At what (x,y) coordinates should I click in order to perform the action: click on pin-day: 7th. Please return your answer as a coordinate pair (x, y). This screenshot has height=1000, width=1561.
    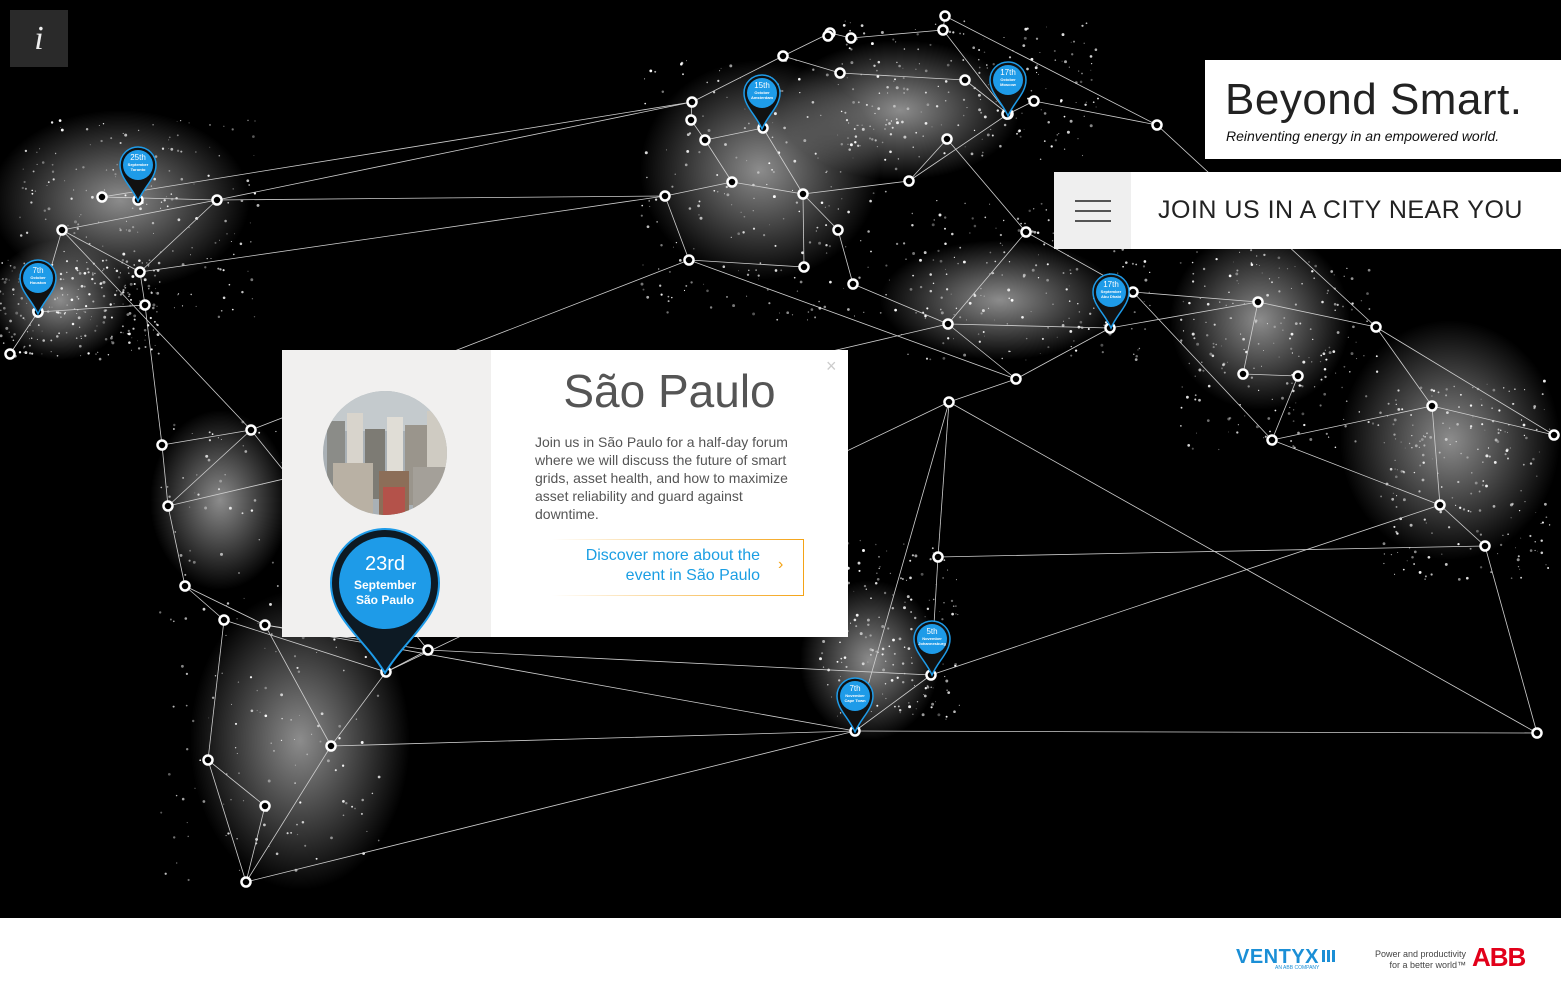
    Looking at the image, I should click on (855, 688).